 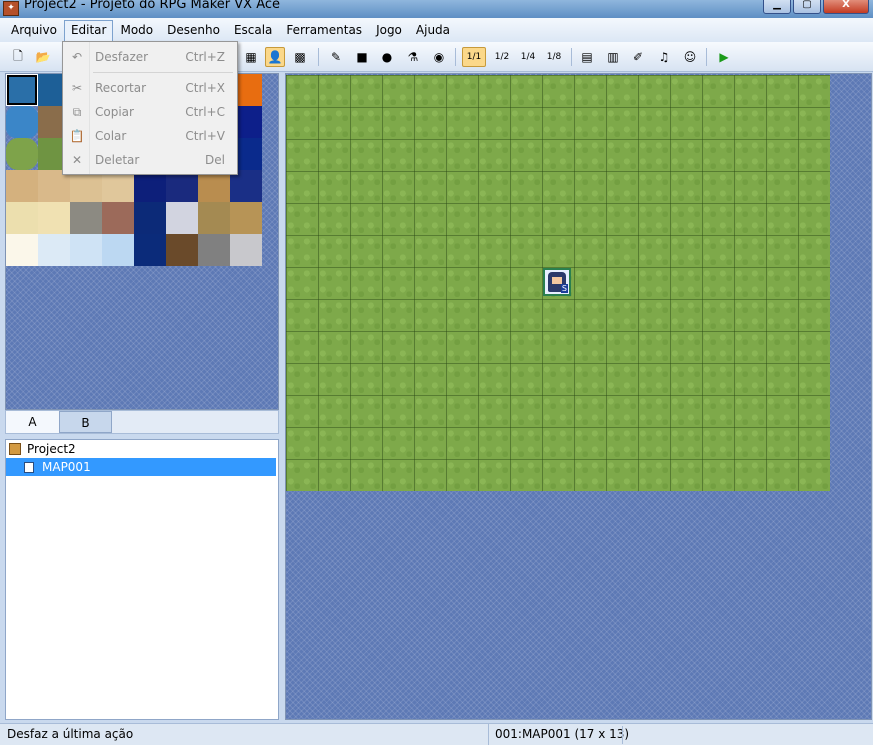 I want to click on menu-ajuda: Ajuda, so click(x=433, y=30).